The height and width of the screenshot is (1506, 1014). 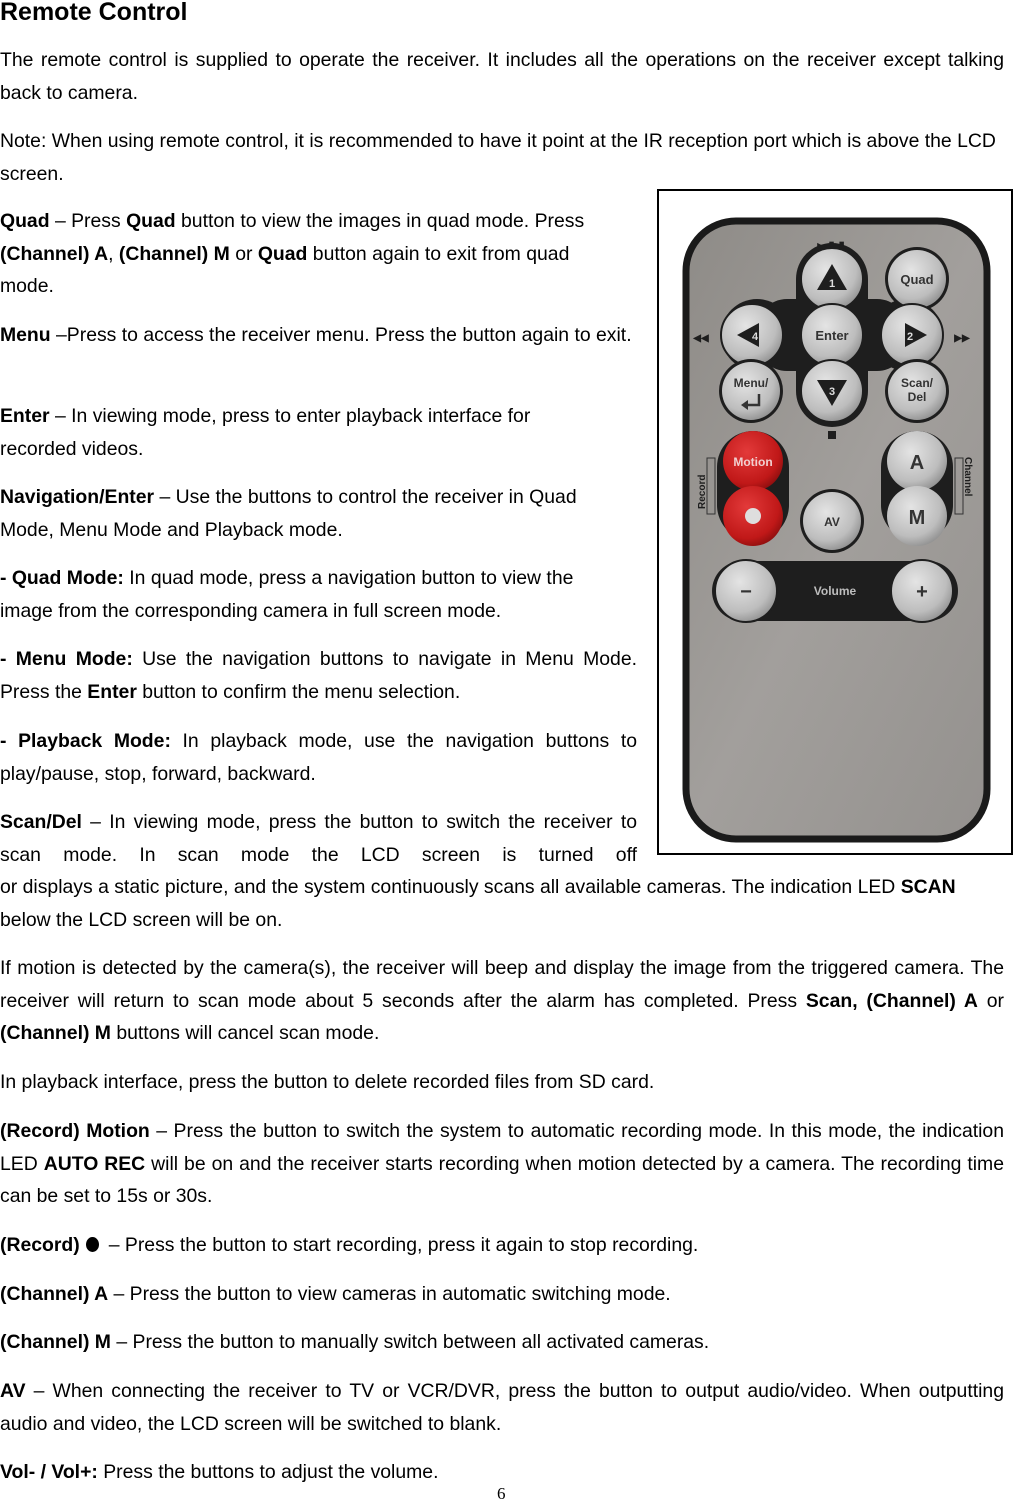 I want to click on term: SCAN, so click(x=928, y=887).